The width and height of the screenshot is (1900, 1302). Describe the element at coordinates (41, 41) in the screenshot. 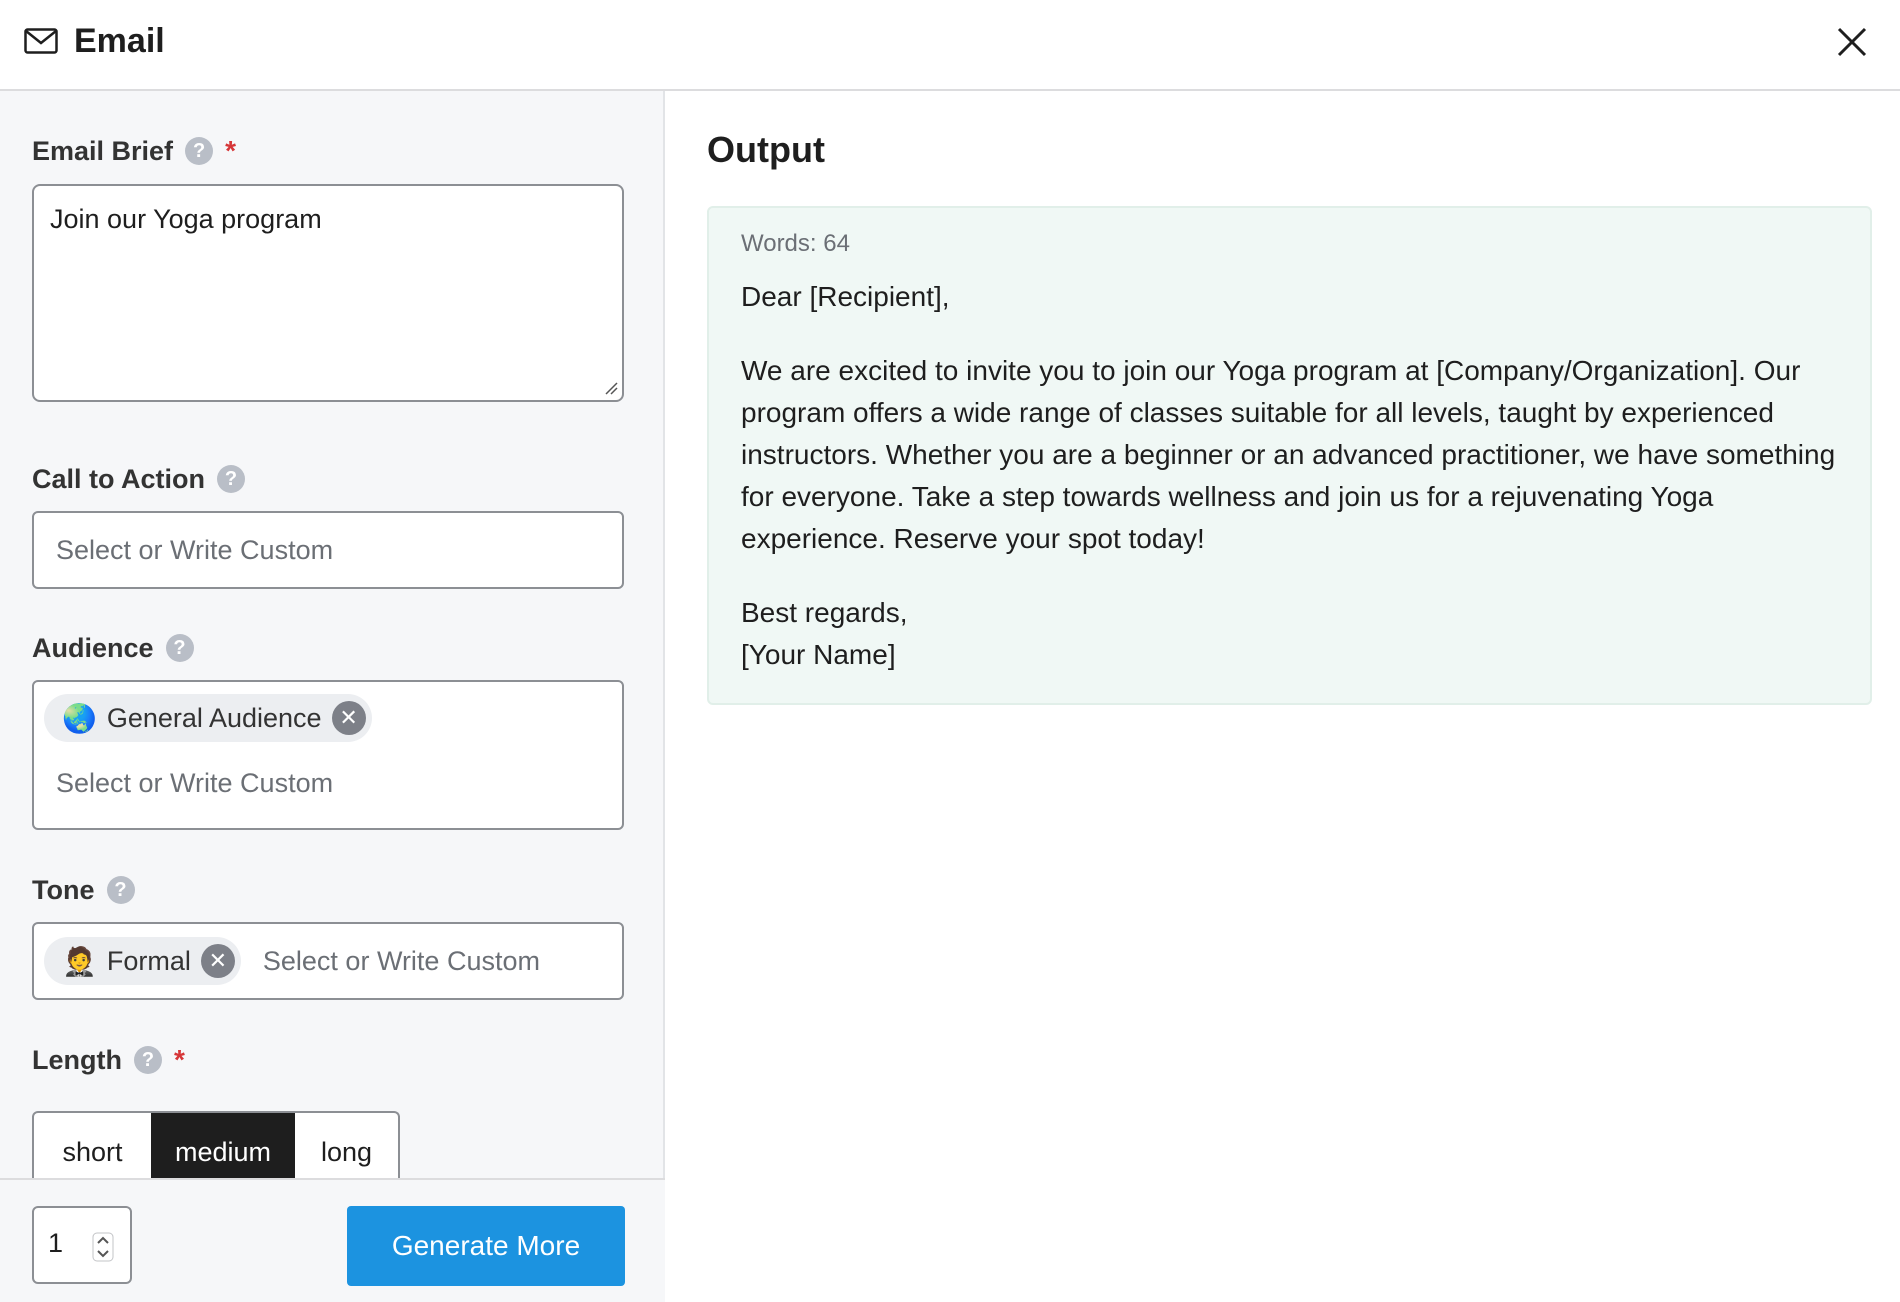

I see `mail-icon` at that location.